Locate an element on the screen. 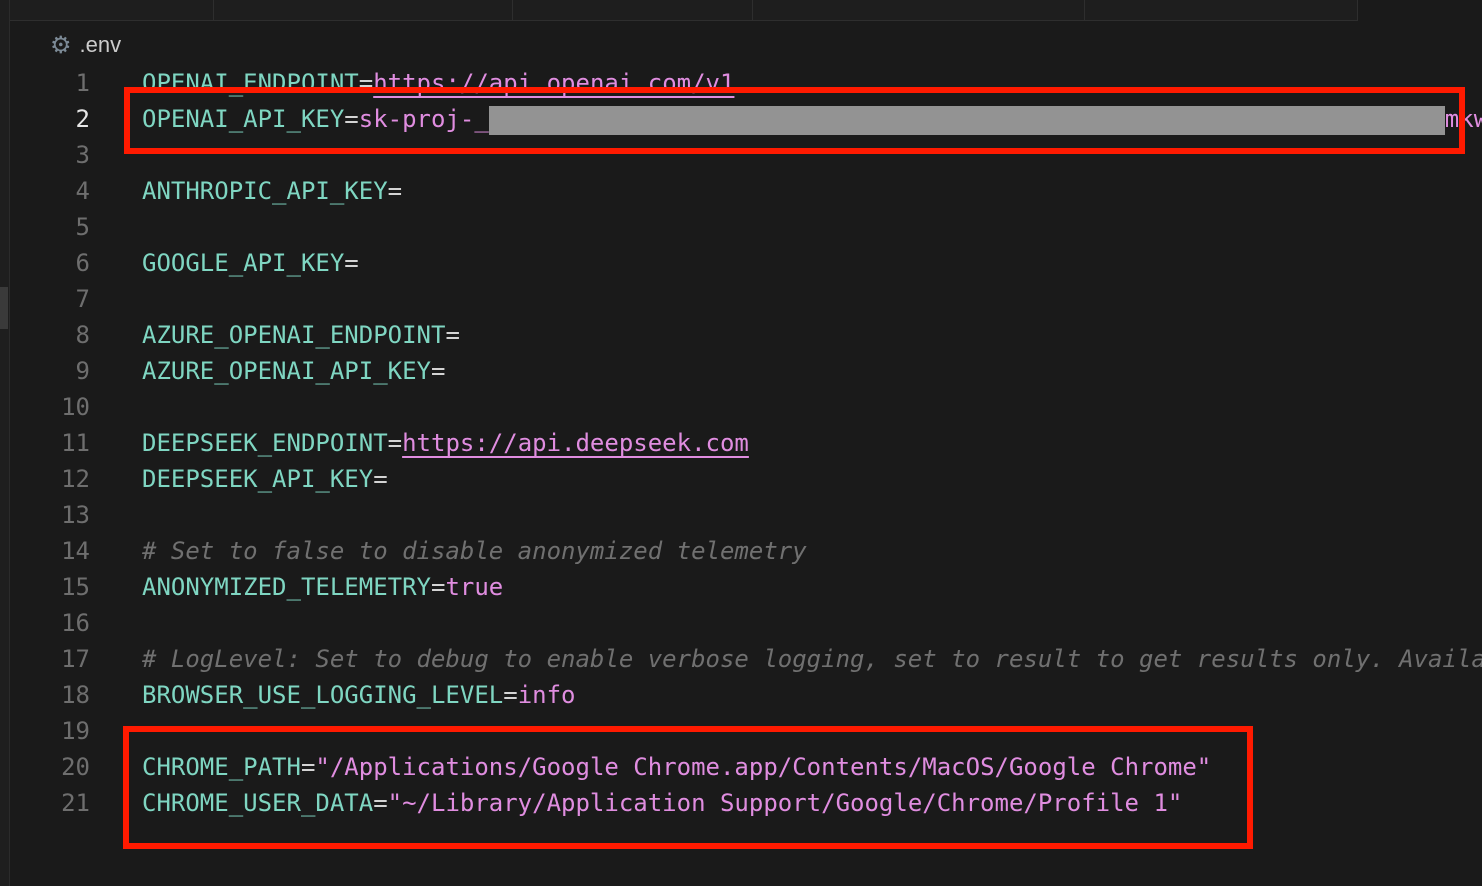  env-url-link: https://api.deepseek.com is located at coordinates (575, 443).